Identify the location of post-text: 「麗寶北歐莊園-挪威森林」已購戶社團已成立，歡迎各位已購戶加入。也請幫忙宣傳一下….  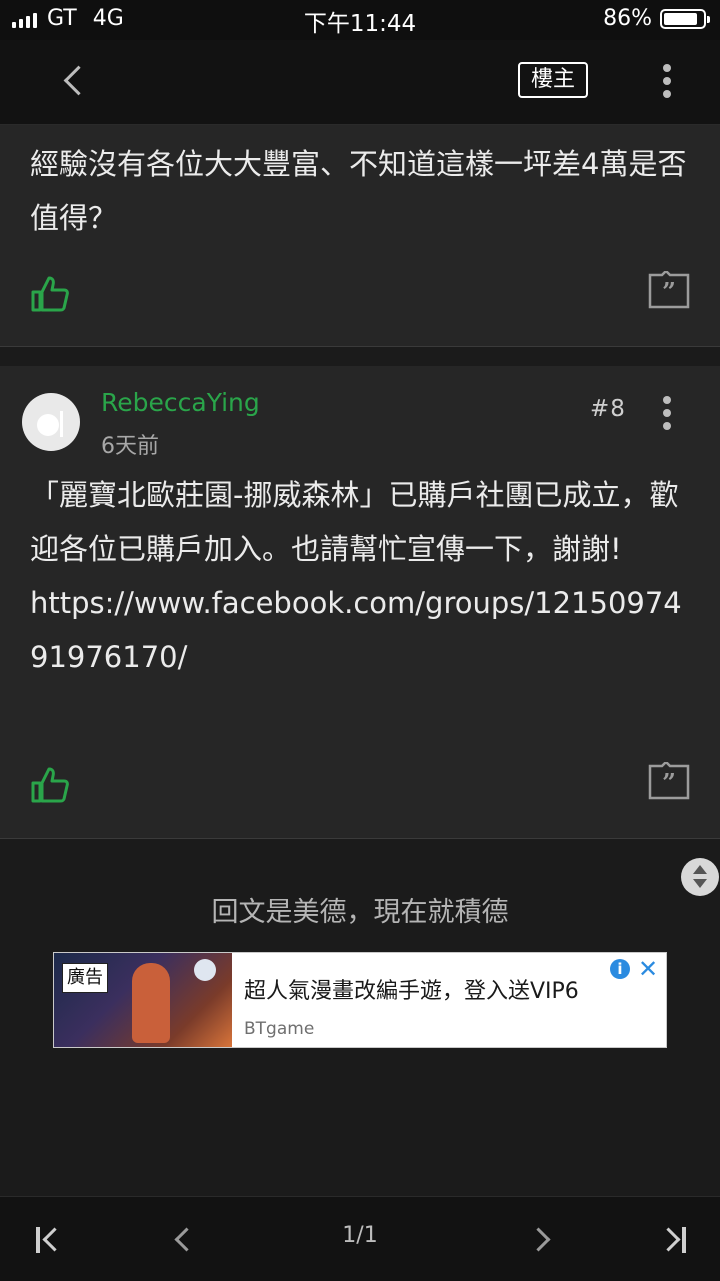
(354, 522).